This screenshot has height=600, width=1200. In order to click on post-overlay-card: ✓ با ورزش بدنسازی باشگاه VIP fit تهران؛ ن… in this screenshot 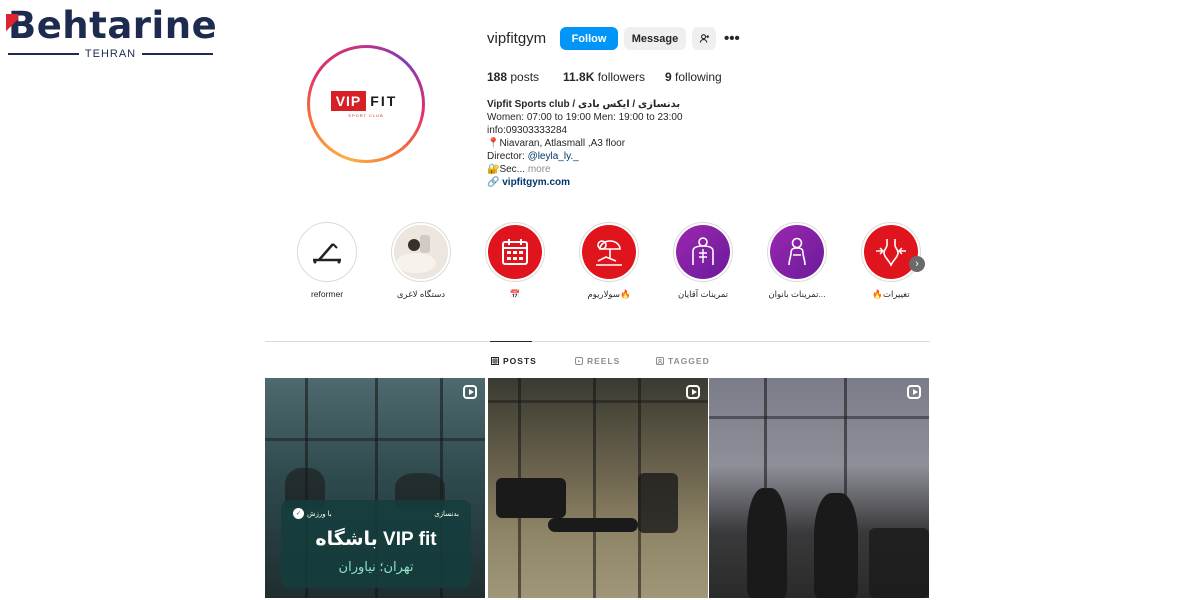, I will do `click(376, 544)`.